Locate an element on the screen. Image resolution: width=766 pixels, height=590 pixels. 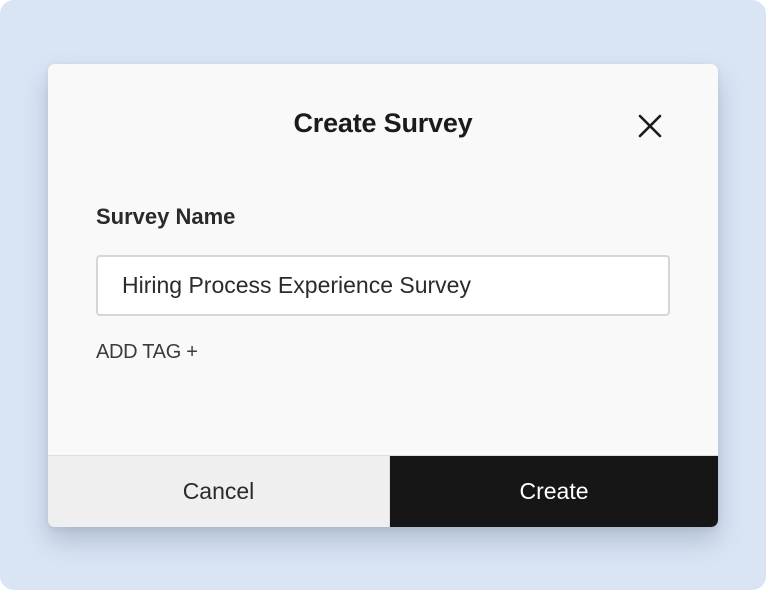
close-icon is located at coordinates (650, 126).